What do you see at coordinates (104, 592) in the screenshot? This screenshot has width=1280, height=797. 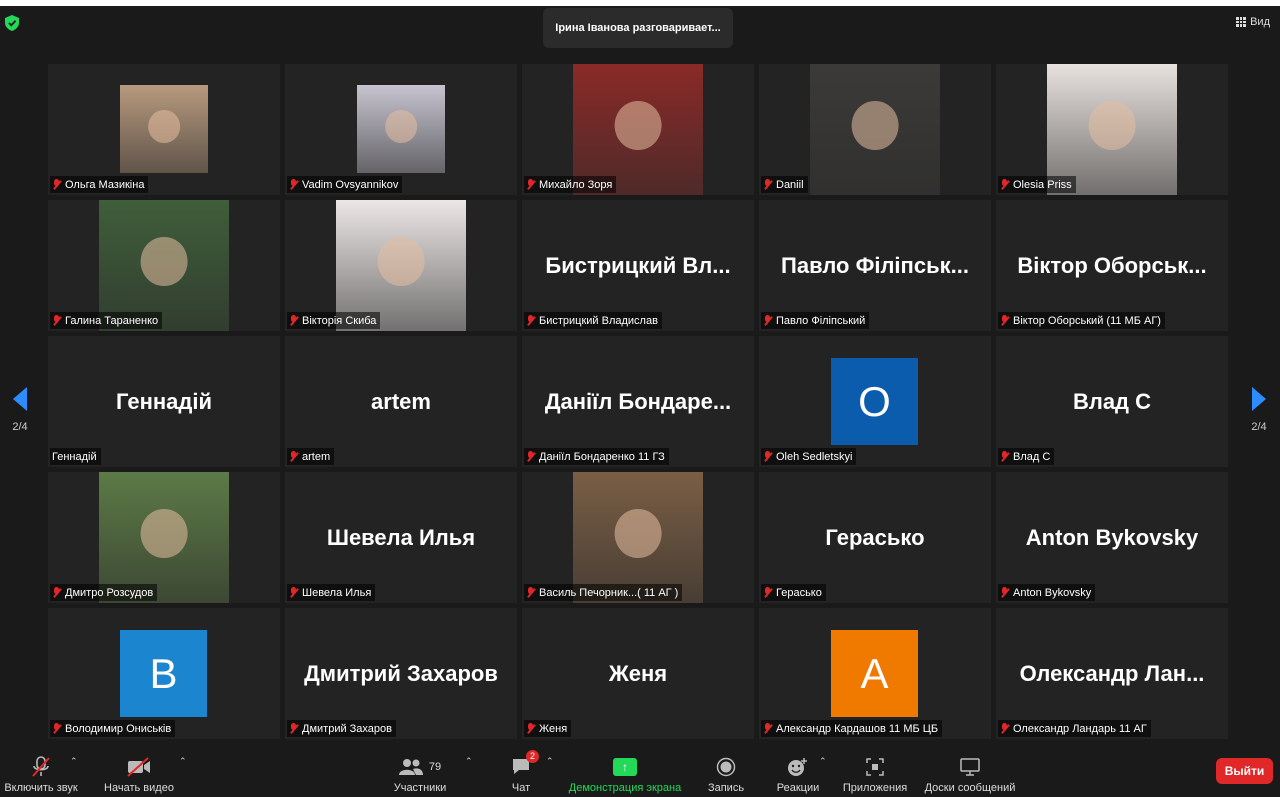 I see `participant-name-label: Дмитро Розсудов` at bounding box center [104, 592].